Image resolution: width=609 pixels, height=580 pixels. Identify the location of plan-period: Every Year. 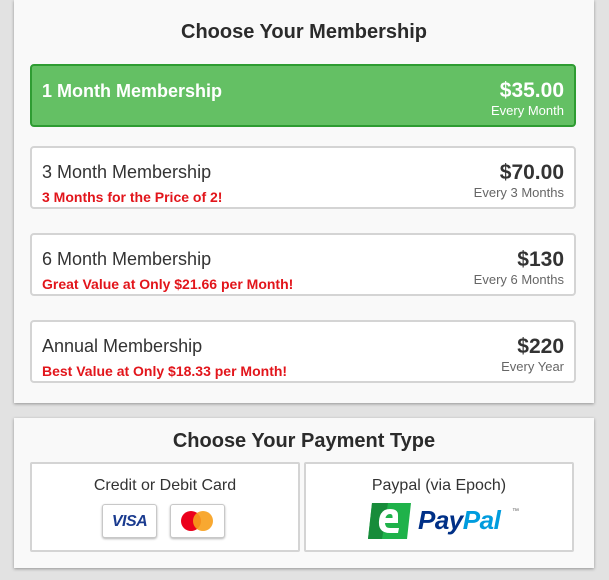
(532, 366).